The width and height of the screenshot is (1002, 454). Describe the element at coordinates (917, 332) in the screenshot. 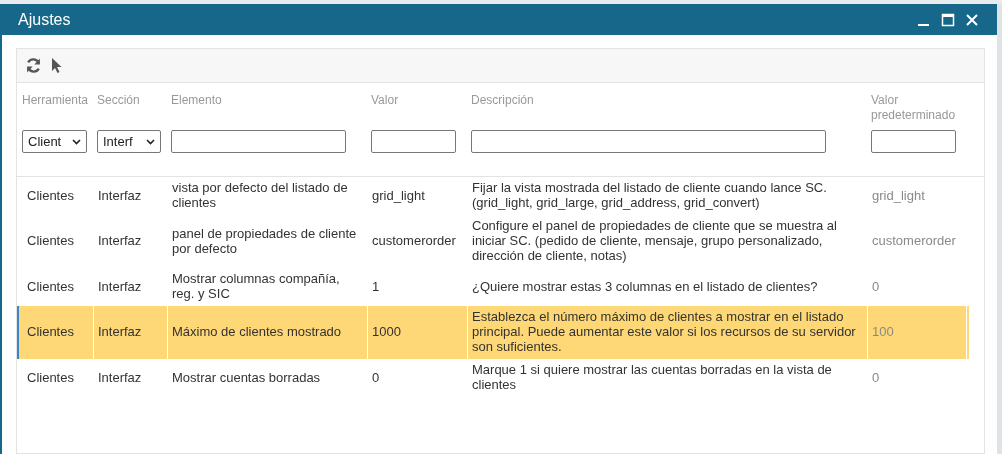

I see `table-cell: 100` at that location.